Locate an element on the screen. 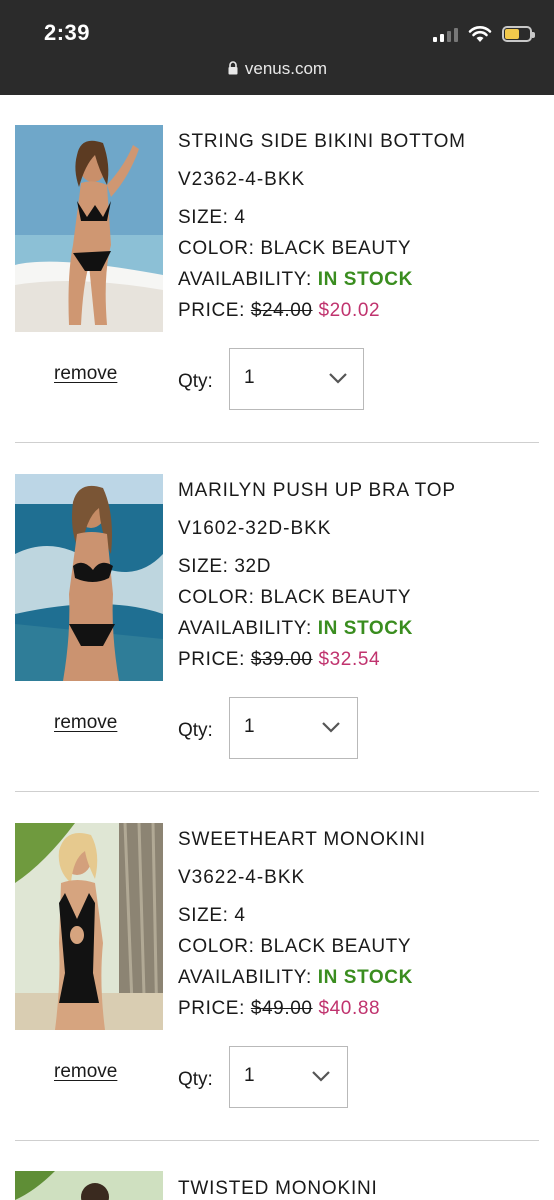 The height and width of the screenshot is (1200, 554). battery-icon is located at coordinates (518, 34).